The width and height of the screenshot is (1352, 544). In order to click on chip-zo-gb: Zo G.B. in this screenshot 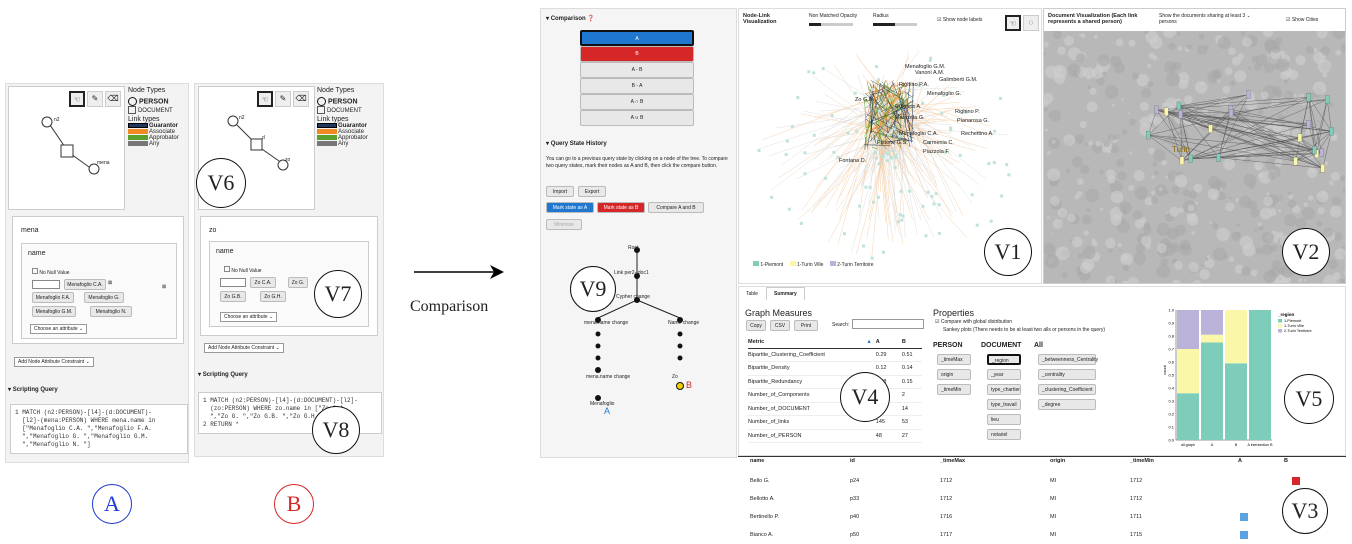, I will do `click(233, 296)`.